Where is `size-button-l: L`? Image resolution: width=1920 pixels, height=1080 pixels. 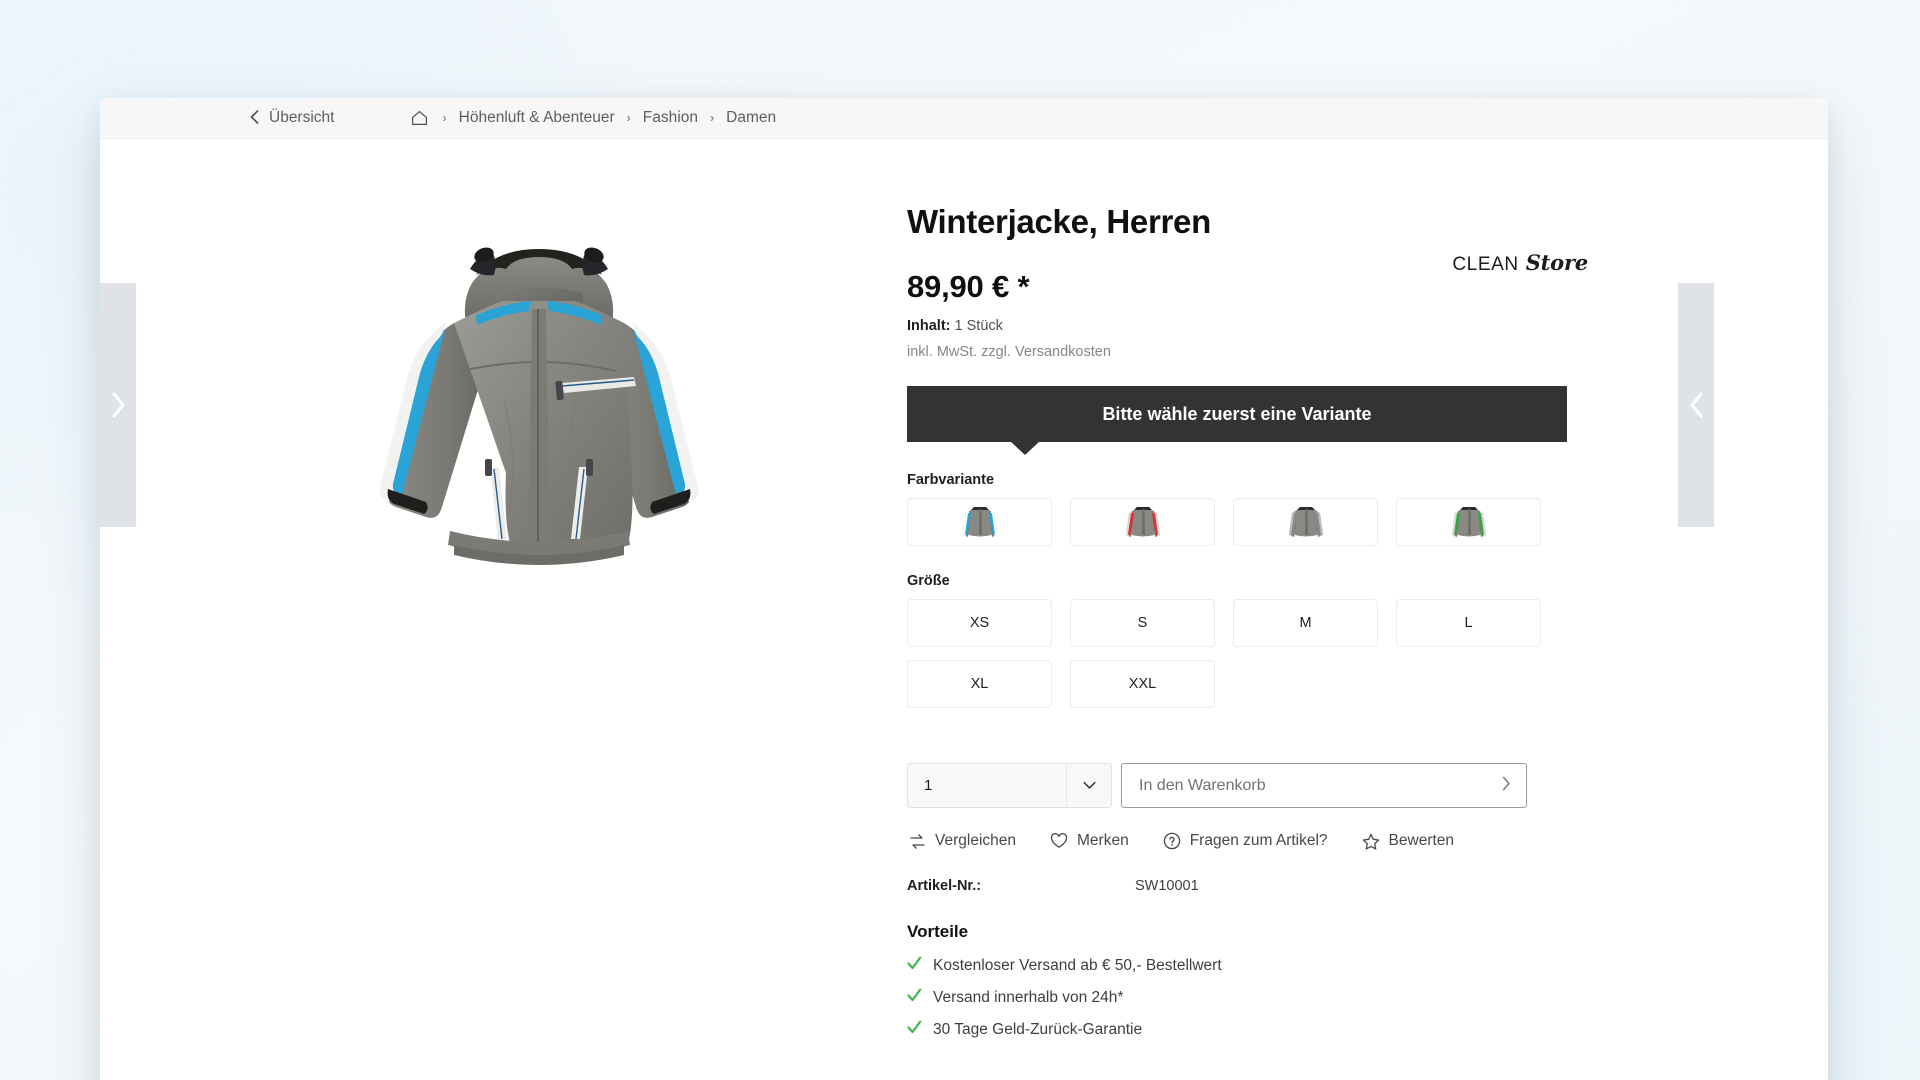
size-button-l: L is located at coordinates (1468, 623).